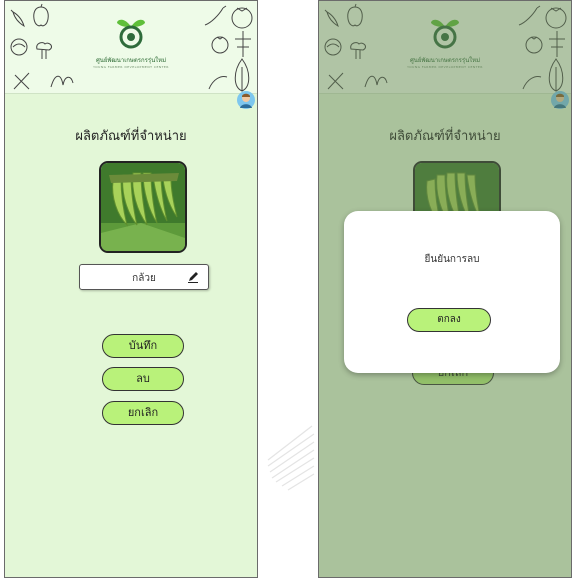 The height and width of the screenshot is (578, 576). Describe the element at coordinates (242, 18) in the screenshot. I see `tomato-icon` at that location.